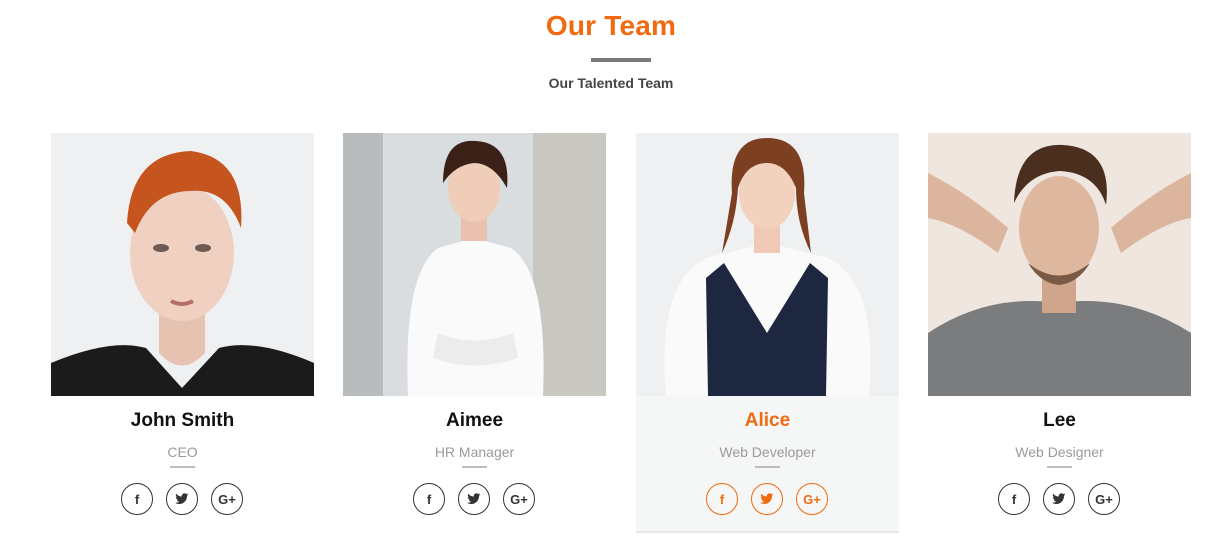 This screenshot has width=1222, height=553. Describe the element at coordinates (1059, 452) in the screenshot. I see `member-role: Web Designer` at that location.